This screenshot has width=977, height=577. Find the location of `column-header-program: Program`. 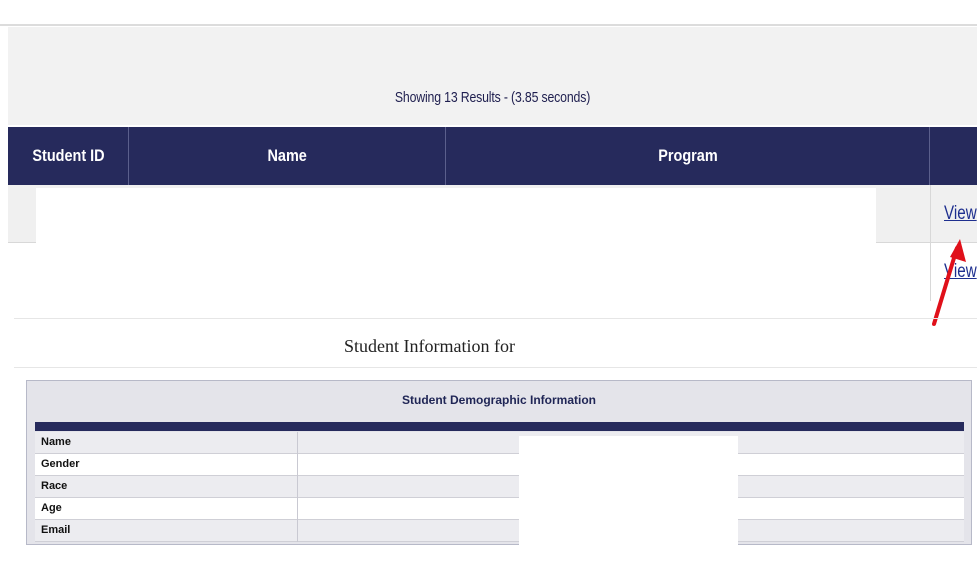

column-header-program: Program is located at coordinates (688, 156).